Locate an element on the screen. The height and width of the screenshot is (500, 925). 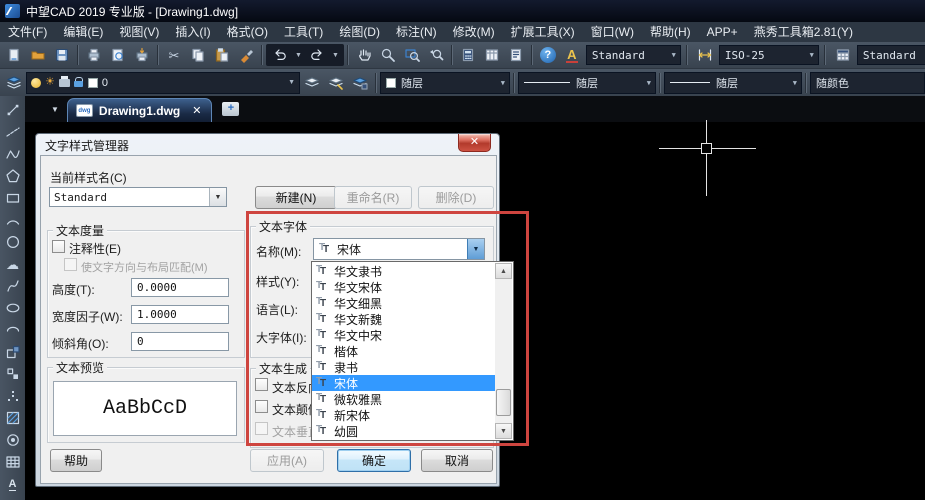
layer-lock-icon is located at coordinates (78, 82).